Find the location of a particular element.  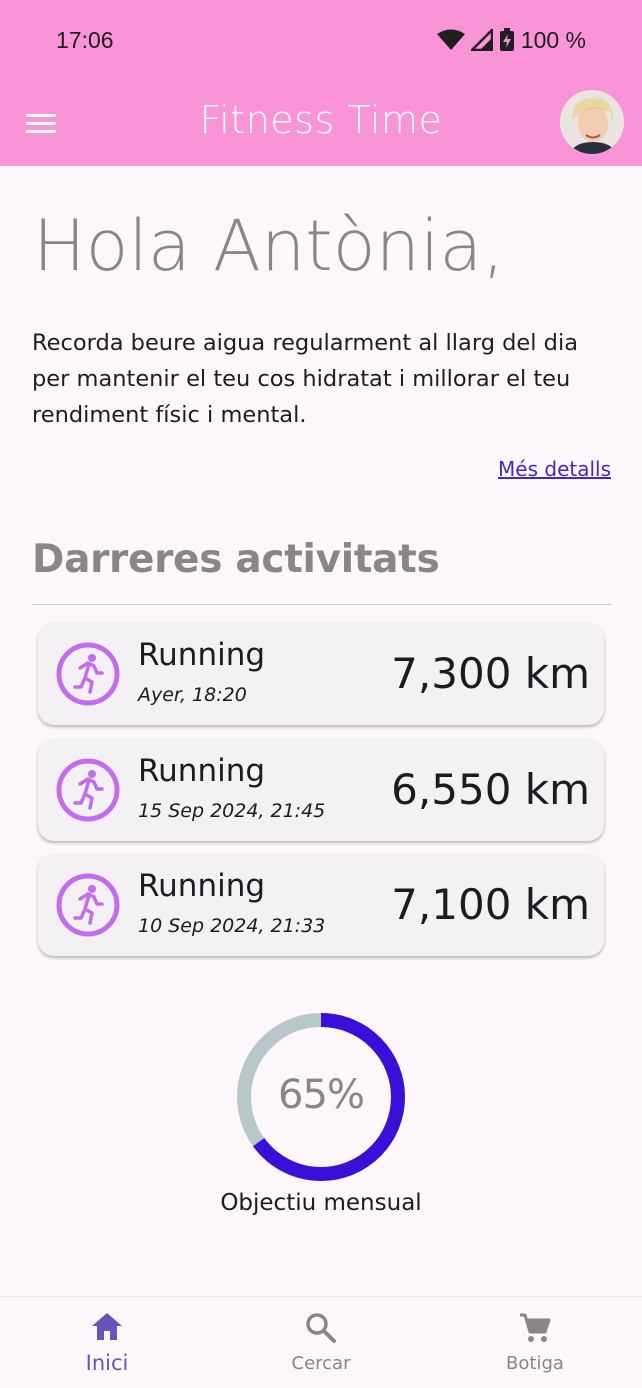

status-bar: 17:06 100 % is located at coordinates (321, 40).